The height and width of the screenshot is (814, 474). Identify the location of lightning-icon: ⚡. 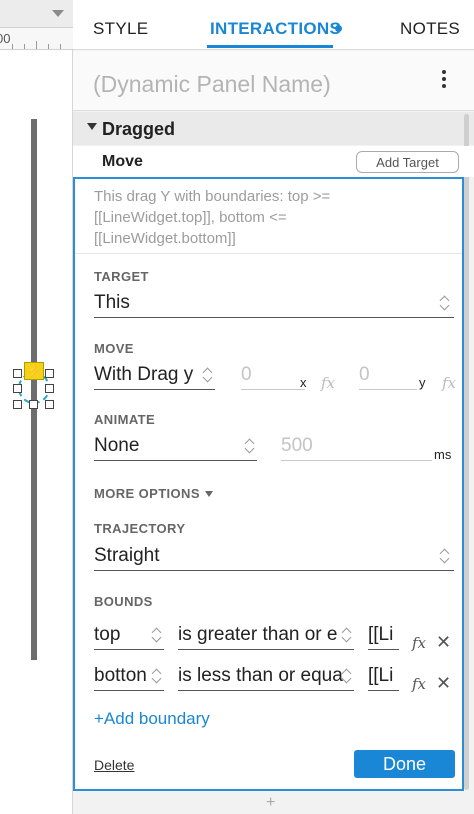
(34, 371).